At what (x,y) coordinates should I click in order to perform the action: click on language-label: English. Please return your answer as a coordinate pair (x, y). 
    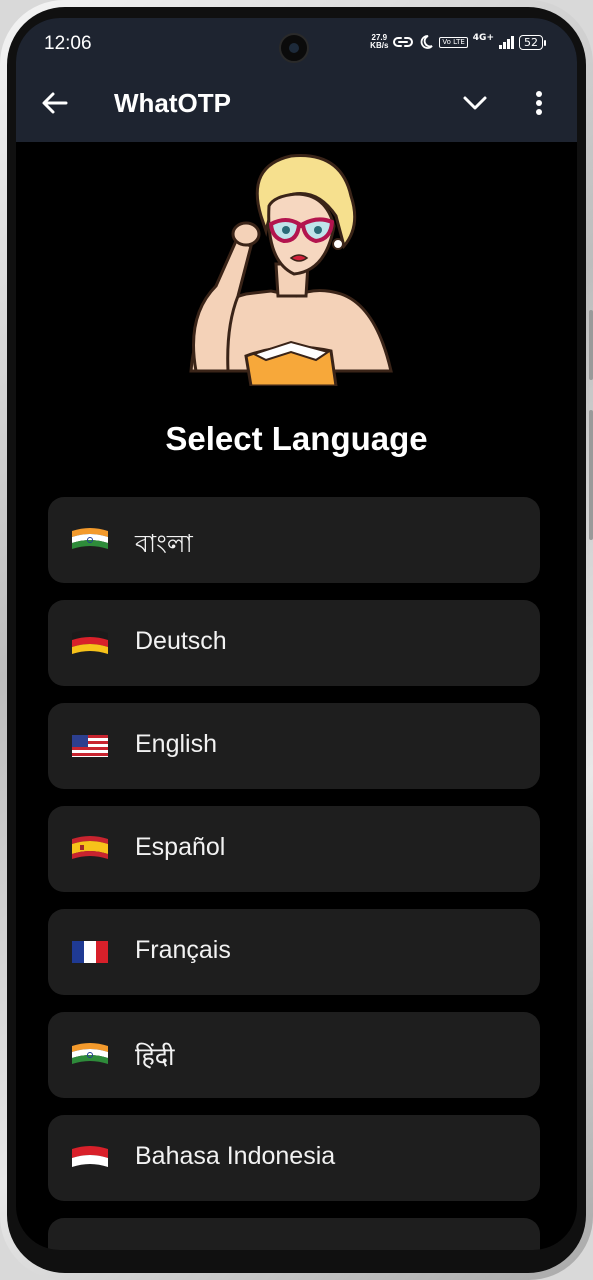
    Looking at the image, I should click on (176, 744).